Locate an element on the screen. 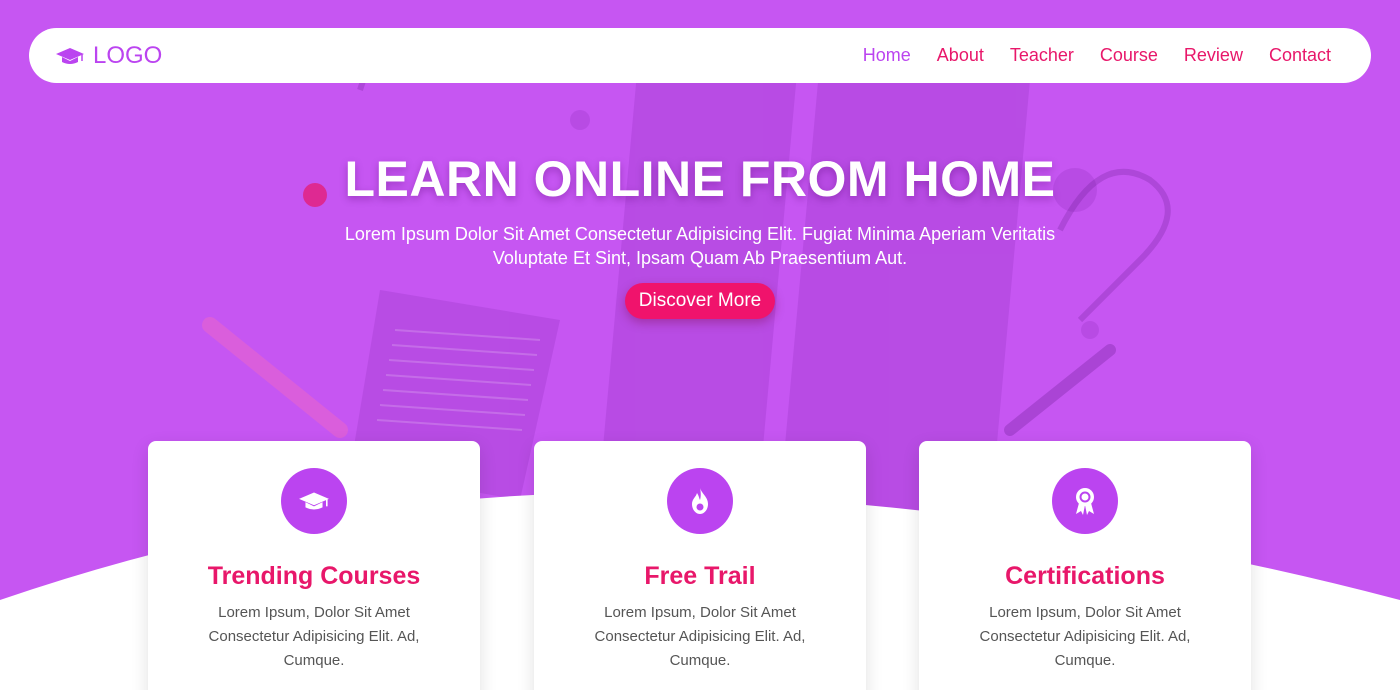 This screenshot has height=690, width=1400. nav-link-home: Home is located at coordinates (887, 55).